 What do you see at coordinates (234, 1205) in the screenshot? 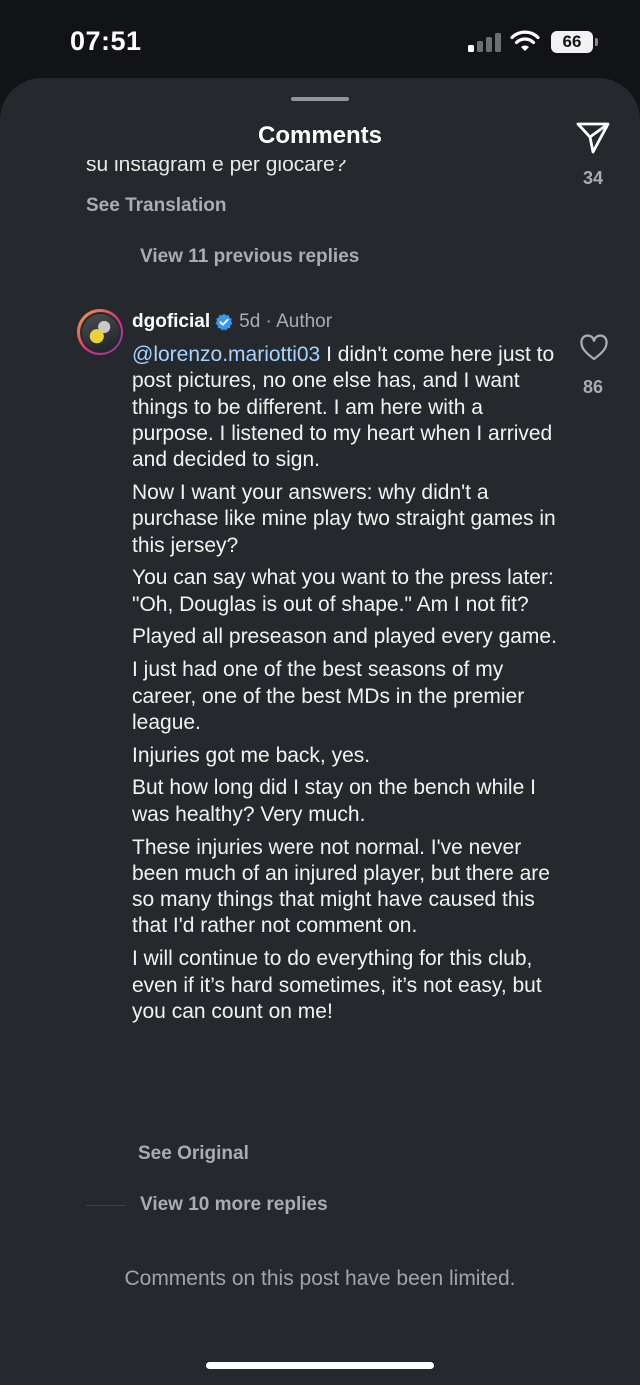
I see `view-more-replies-button: View 10 more replies` at bounding box center [234, 1205].